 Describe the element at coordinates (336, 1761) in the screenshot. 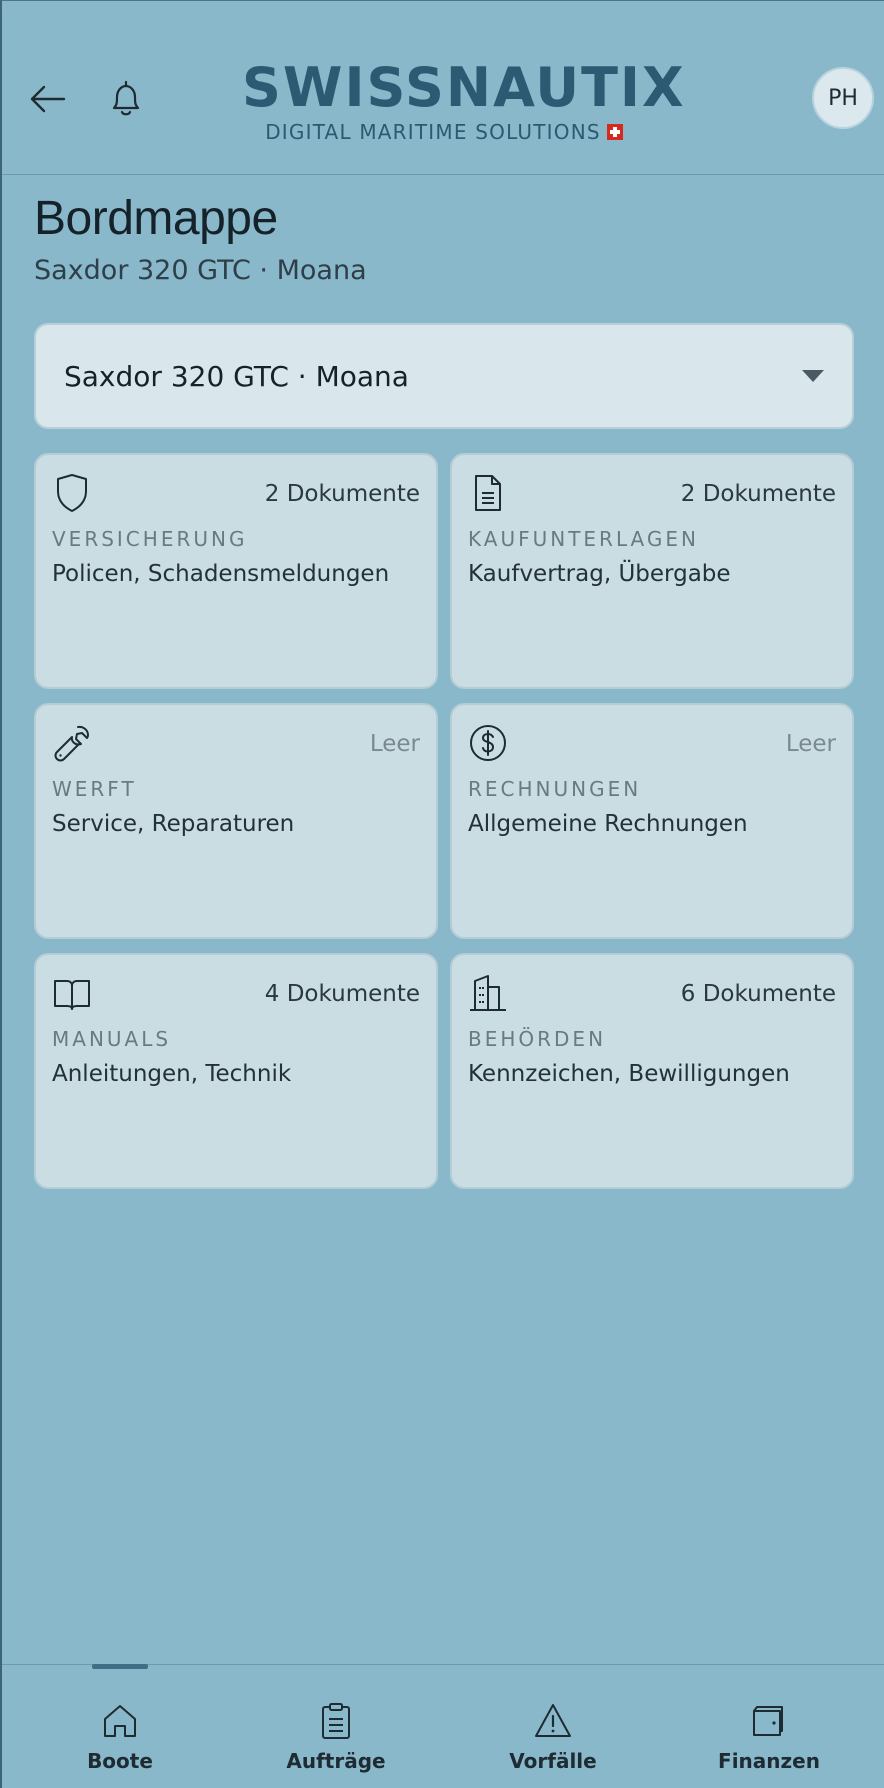

I see `nav-label: Aufträge` at that location.